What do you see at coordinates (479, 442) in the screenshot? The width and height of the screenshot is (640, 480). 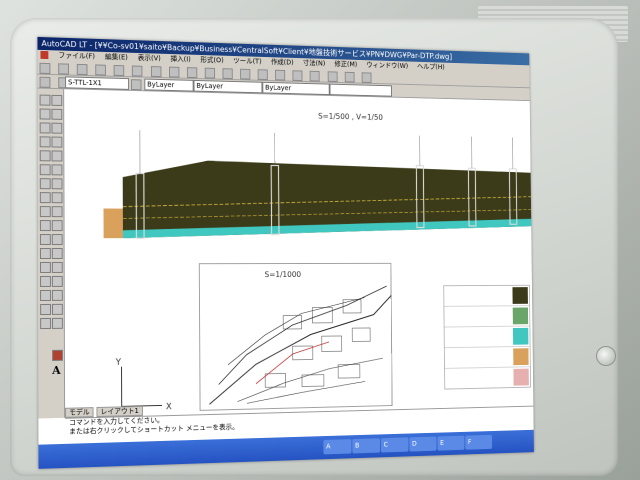 I see `task-button-f: F` at bounding box center [479, 442].